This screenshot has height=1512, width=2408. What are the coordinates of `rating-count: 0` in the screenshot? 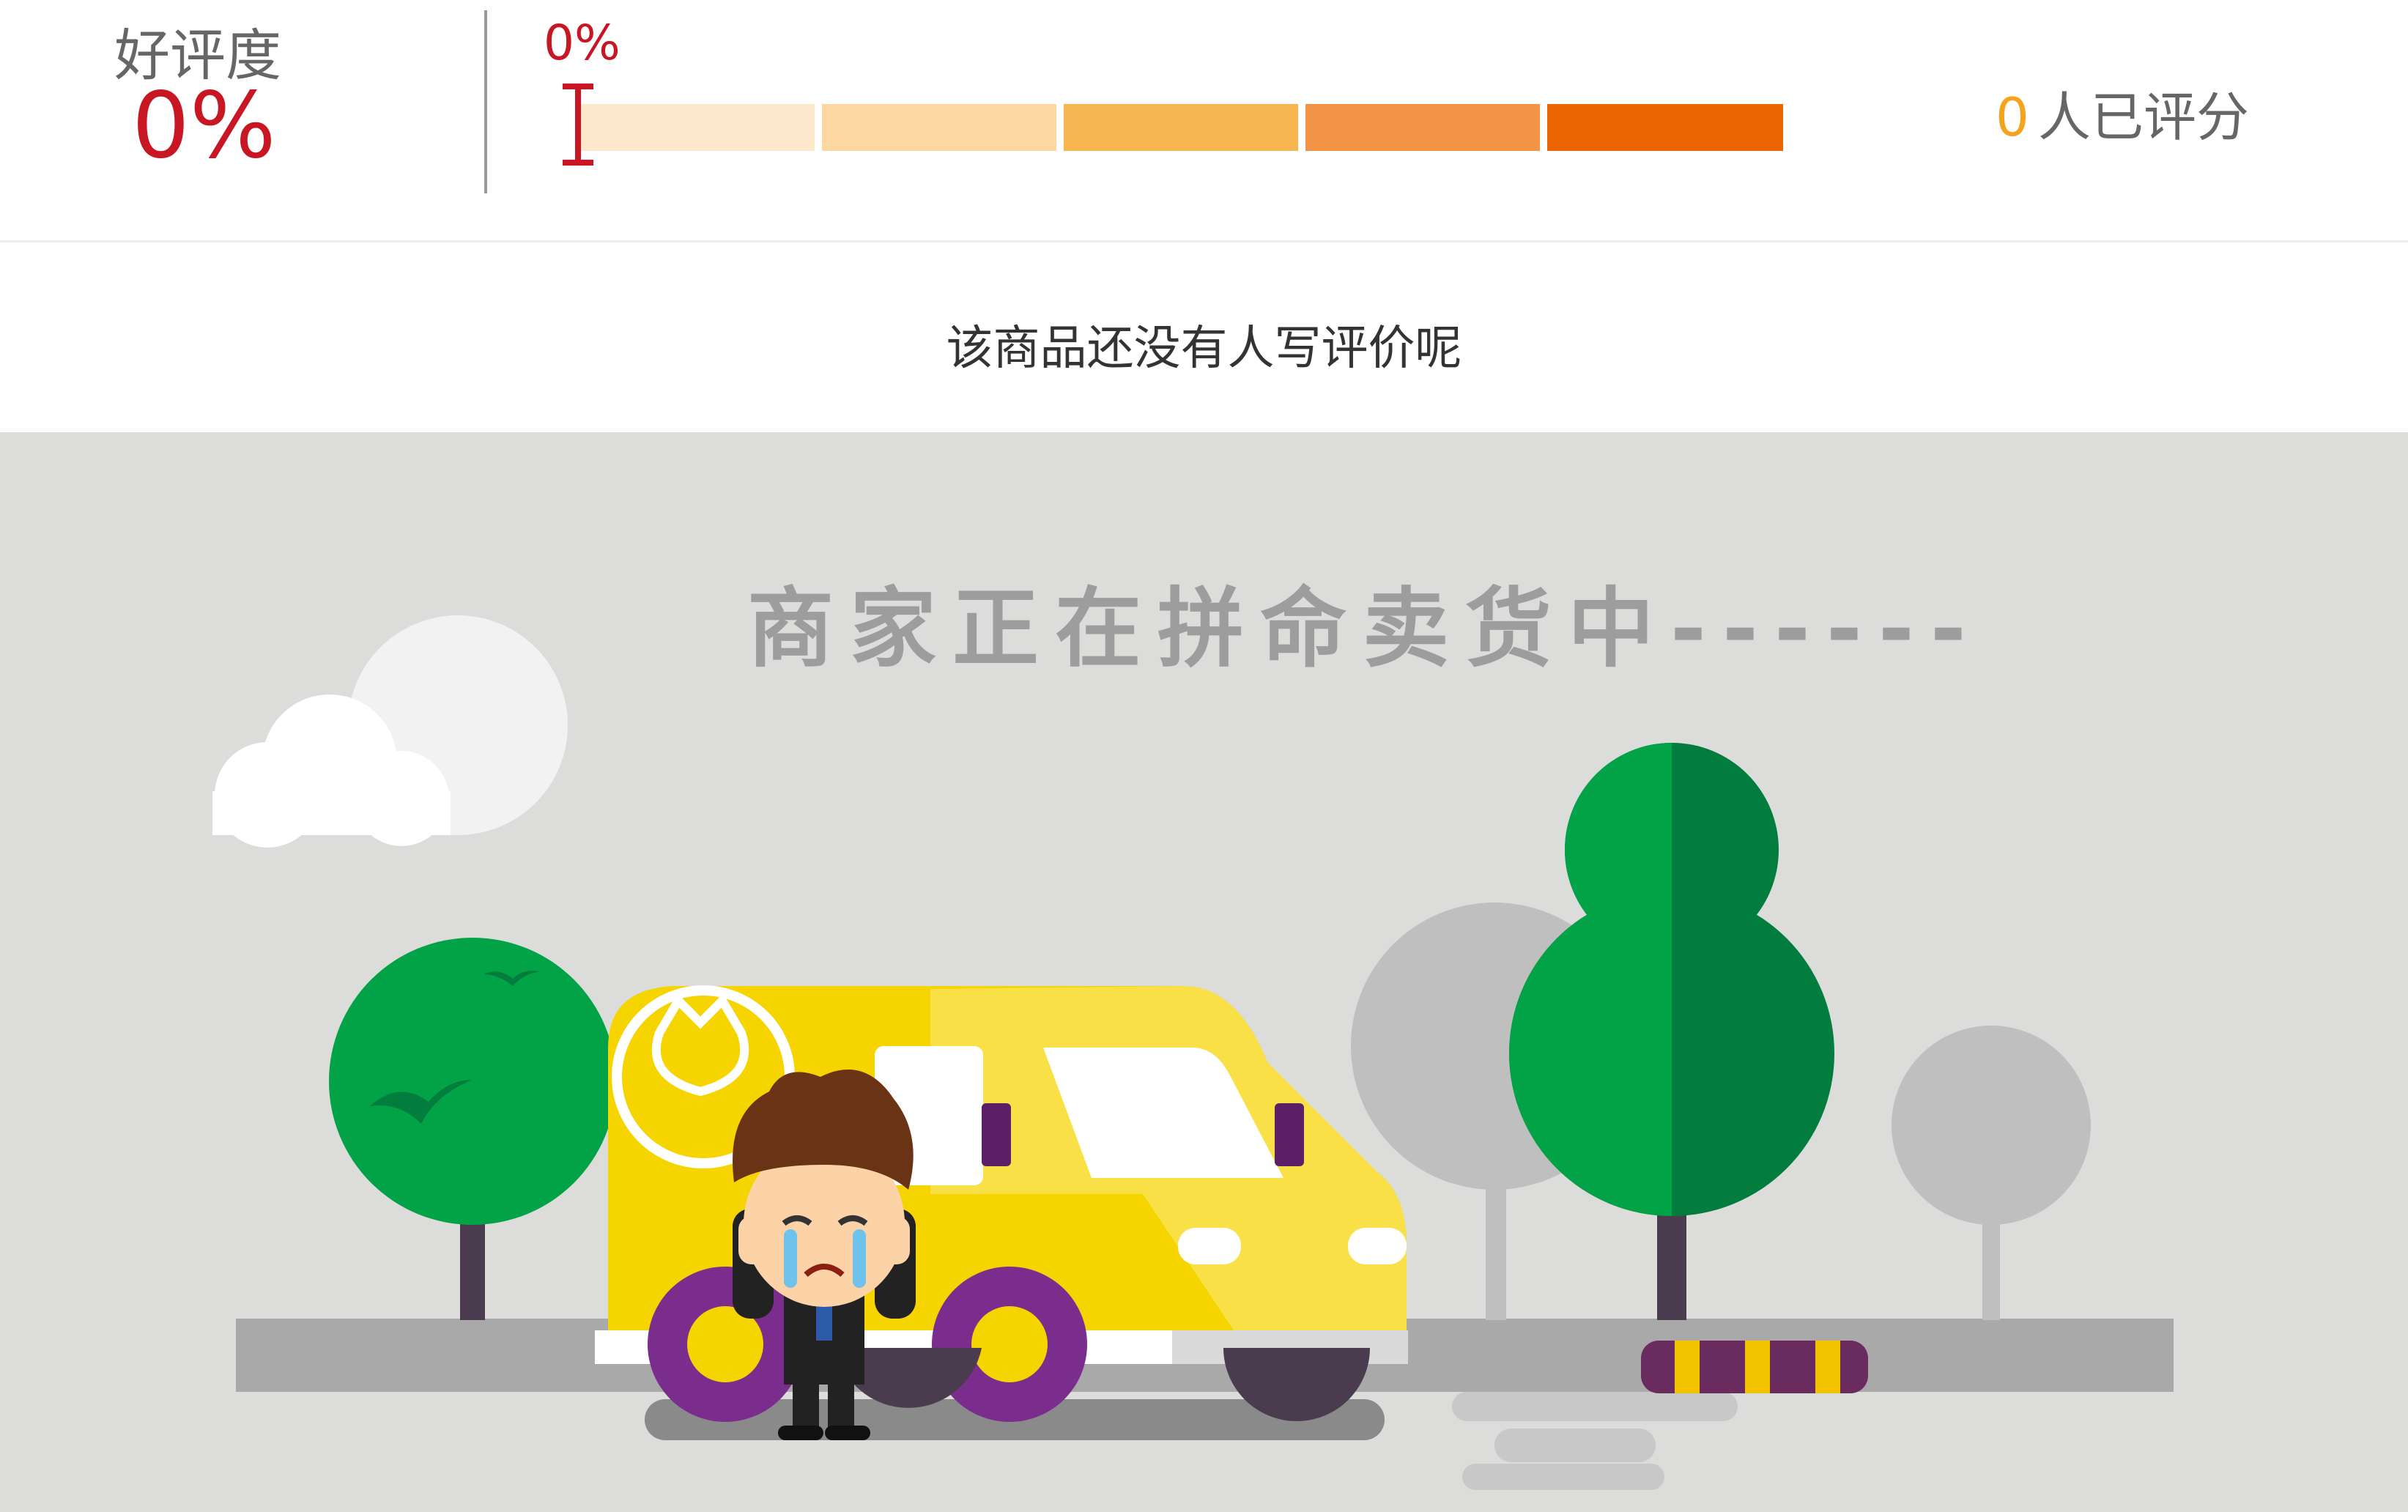 It's located at (2013, 117).